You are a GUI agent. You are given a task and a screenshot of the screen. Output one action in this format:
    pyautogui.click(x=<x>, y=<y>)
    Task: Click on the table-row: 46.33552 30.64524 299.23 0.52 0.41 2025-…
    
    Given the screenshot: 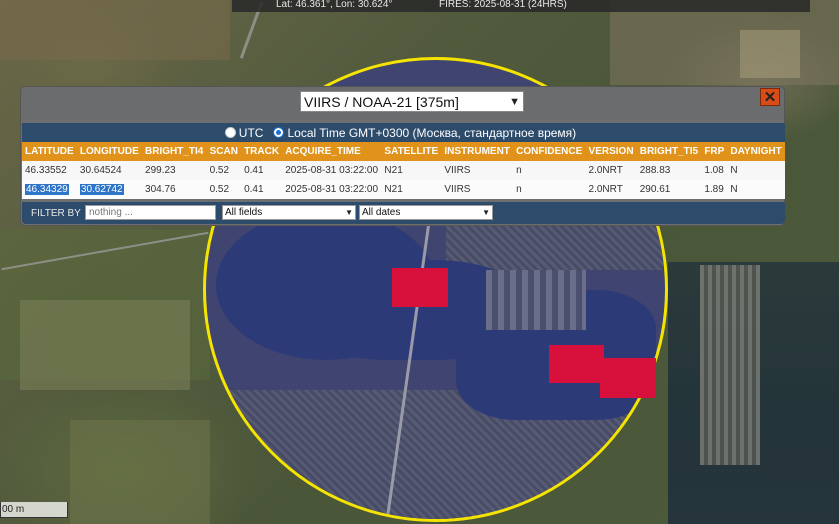 What is the action you would take?
    pyautogui.click(x=403, y=170)
    